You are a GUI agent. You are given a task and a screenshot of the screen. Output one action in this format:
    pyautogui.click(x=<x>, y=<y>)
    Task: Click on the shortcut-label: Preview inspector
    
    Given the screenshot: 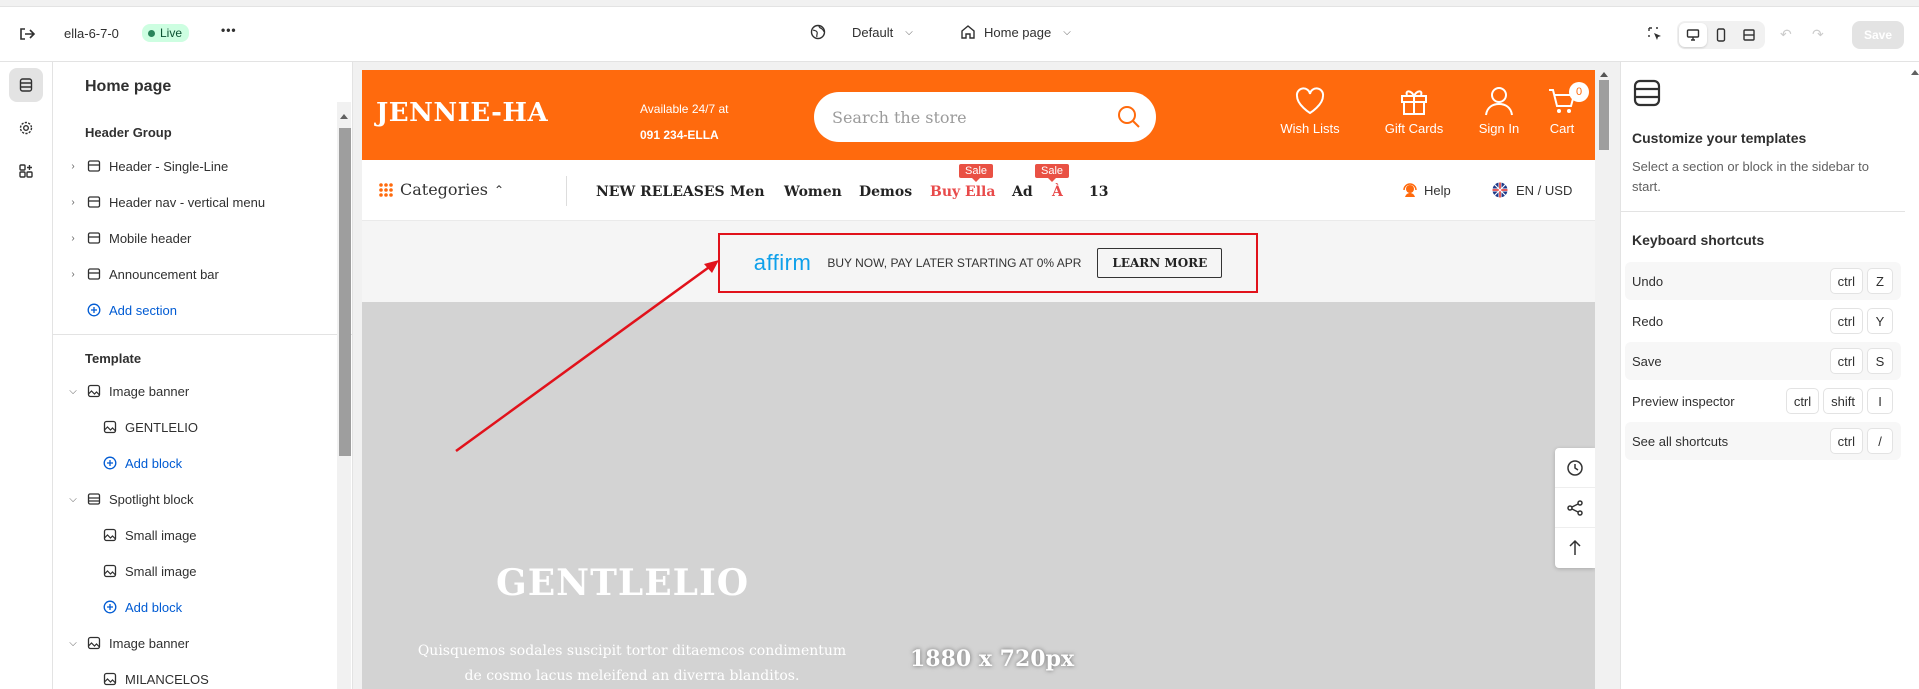 What is the action you would take?
    pyautogui.click(x=1683, y=401)
    